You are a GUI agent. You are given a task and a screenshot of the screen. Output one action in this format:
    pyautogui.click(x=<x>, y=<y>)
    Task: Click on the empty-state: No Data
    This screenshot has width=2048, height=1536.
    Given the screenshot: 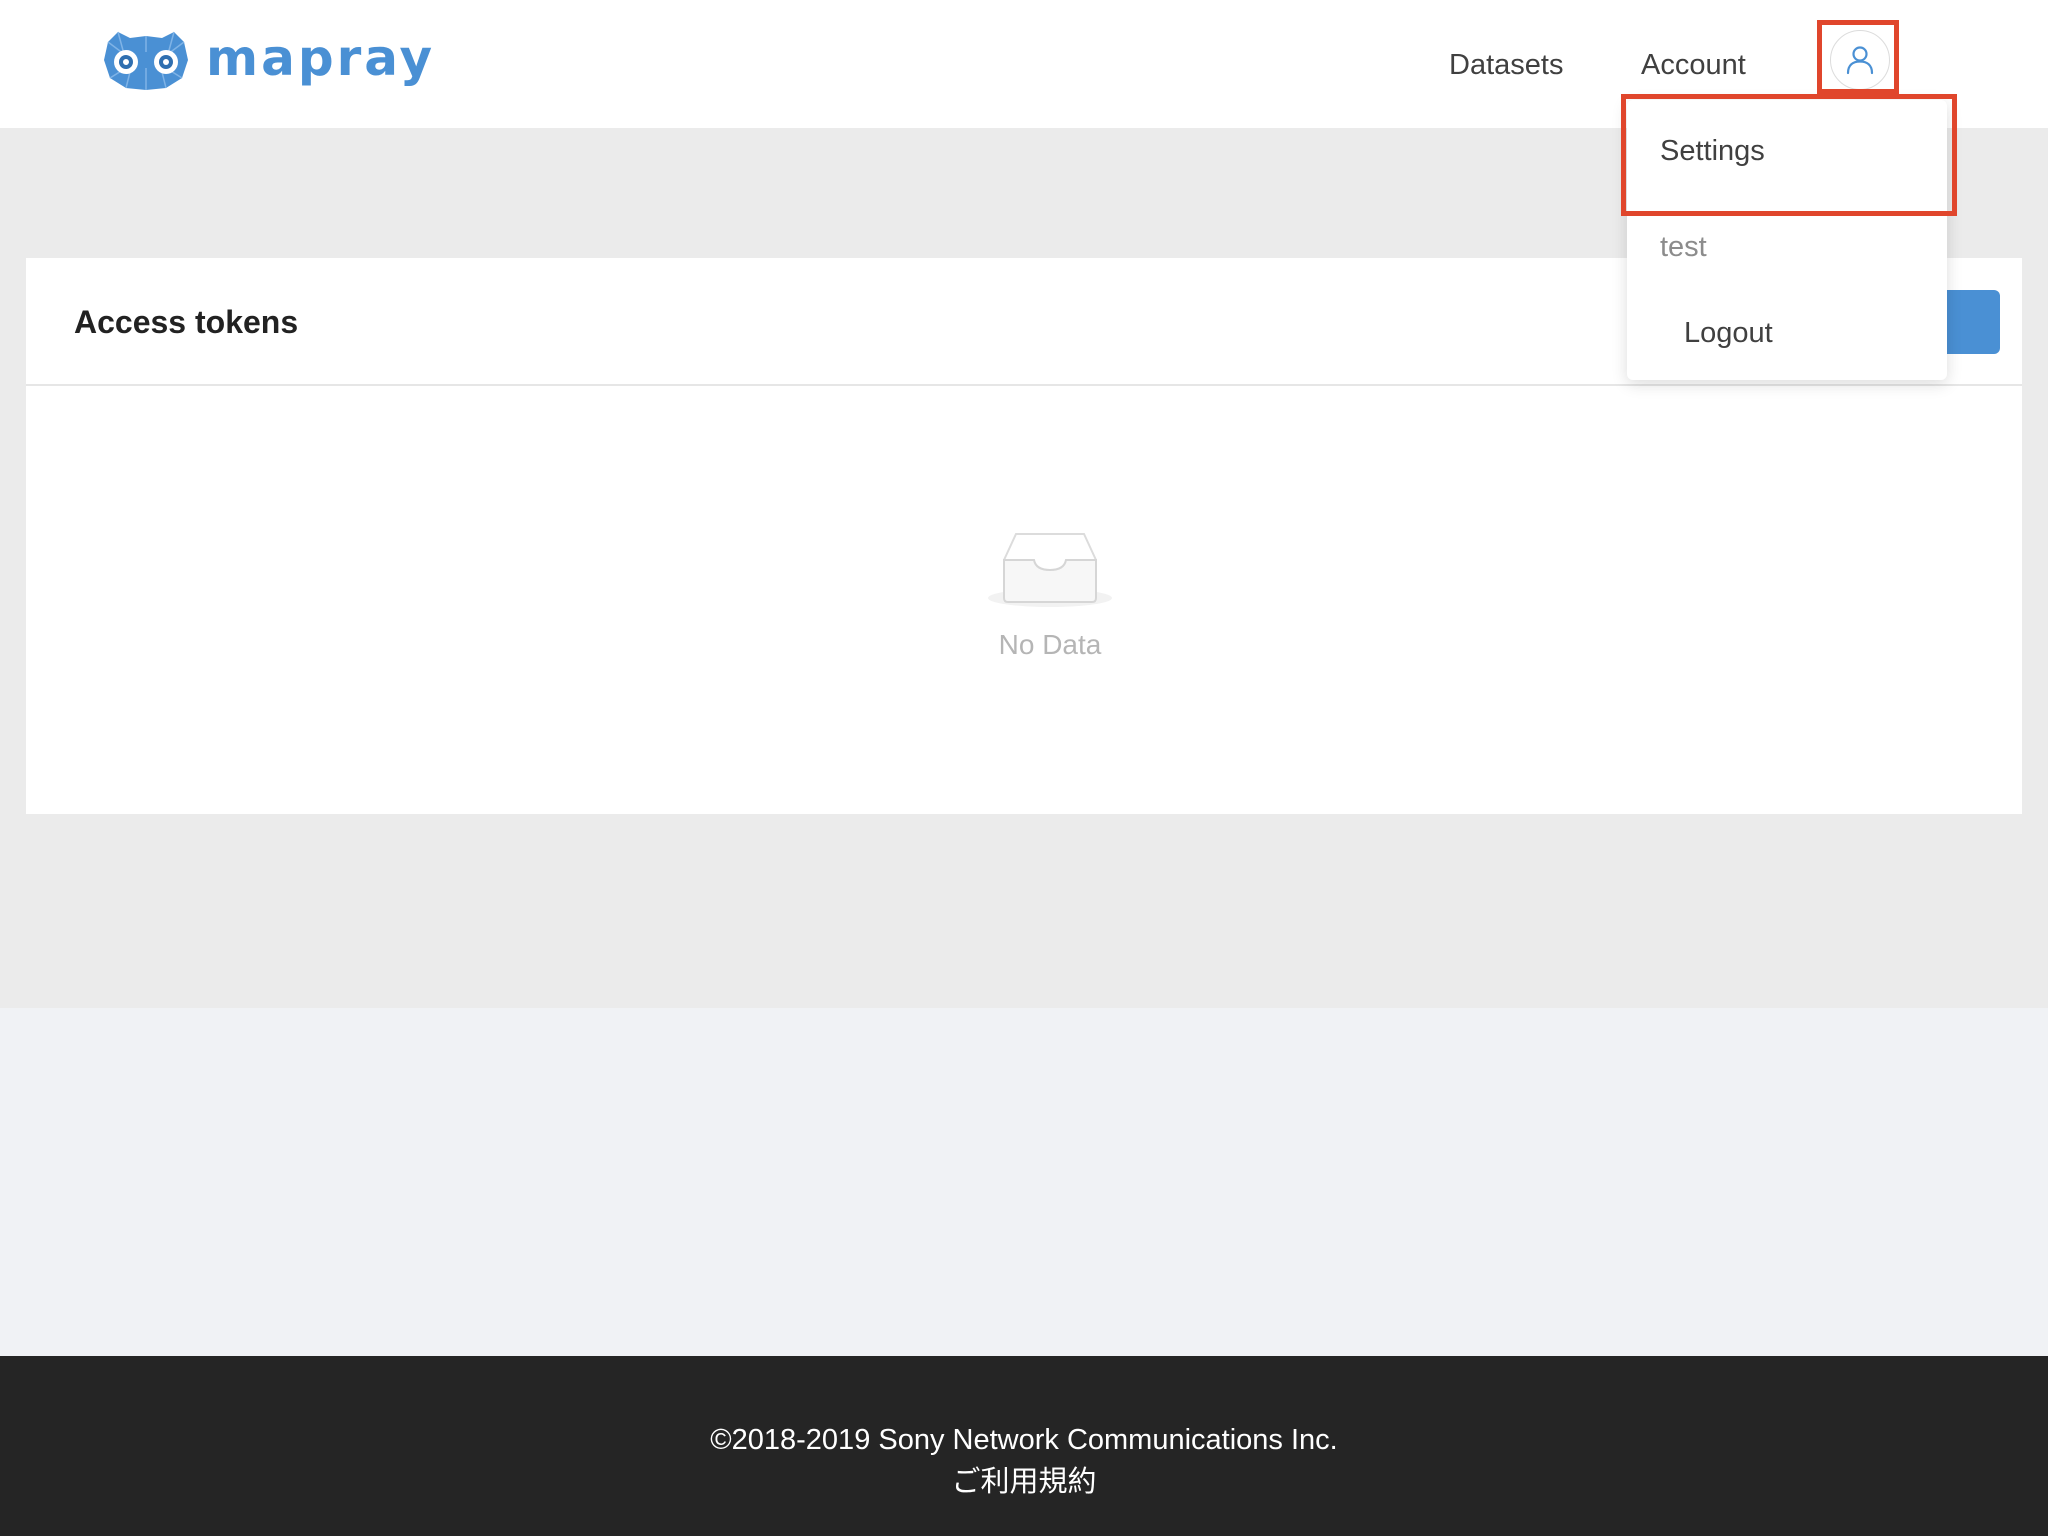 What is the action you would take?
    pyautogui.click(x=1050, y=595)
    